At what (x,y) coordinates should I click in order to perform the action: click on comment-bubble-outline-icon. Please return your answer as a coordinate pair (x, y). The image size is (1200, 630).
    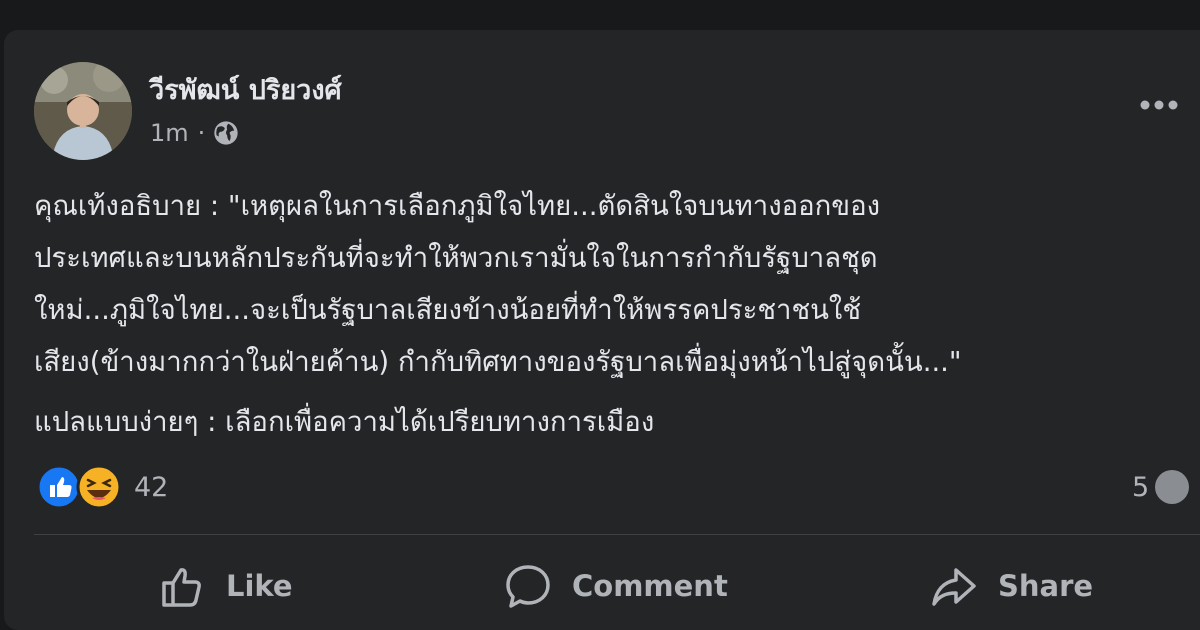
    Looking at the image, I should click on (528, 586).